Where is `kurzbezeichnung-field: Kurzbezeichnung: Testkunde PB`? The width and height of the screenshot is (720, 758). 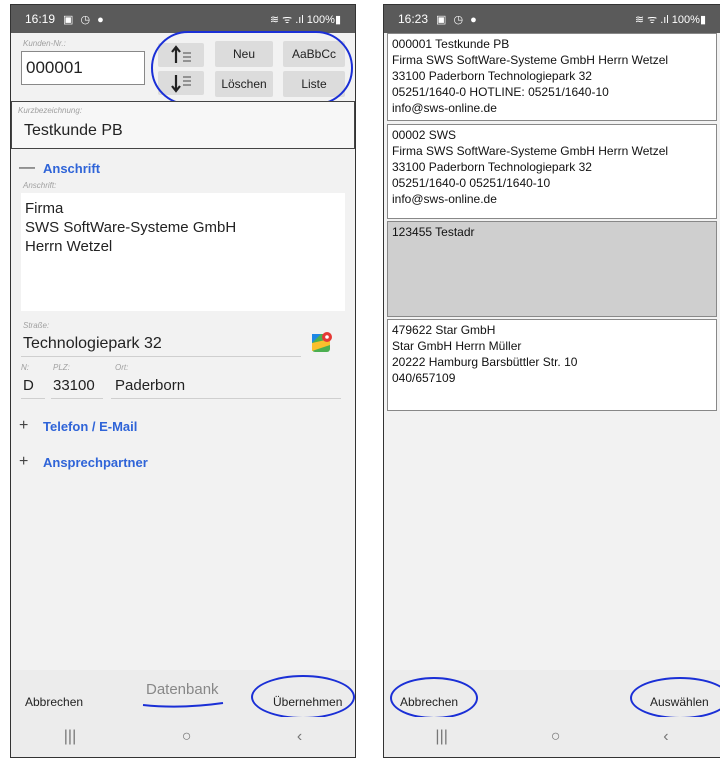
kurzbezeichnung-field: Kurzbezeichnung: Testkunde PB is located at coordinates (183, 125).